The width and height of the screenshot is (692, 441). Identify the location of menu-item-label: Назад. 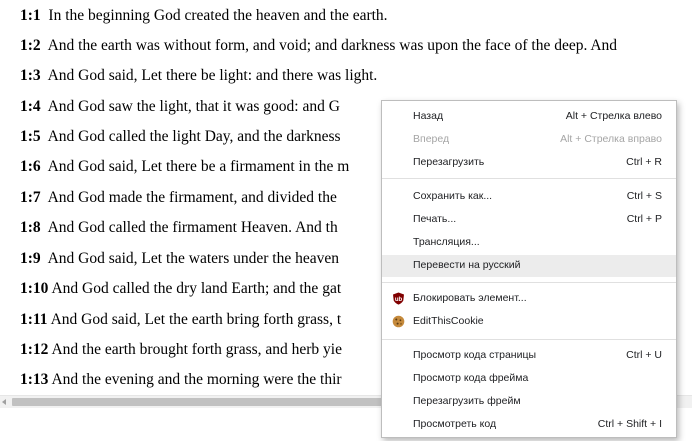
(428, 116).